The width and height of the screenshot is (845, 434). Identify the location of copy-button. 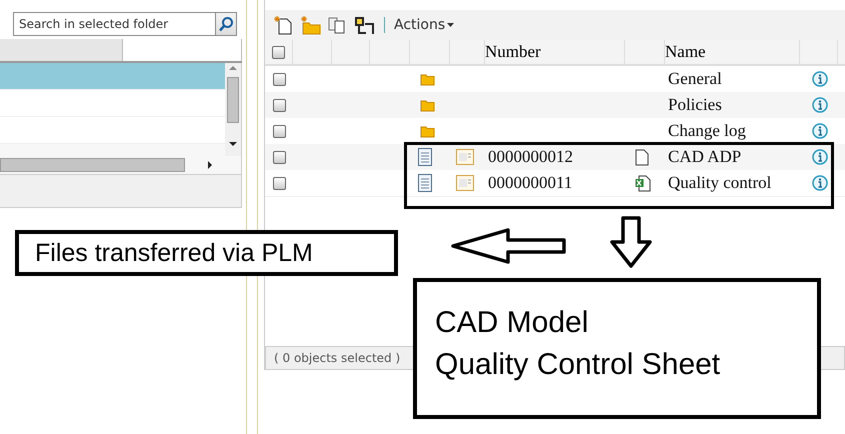
(337, 25).